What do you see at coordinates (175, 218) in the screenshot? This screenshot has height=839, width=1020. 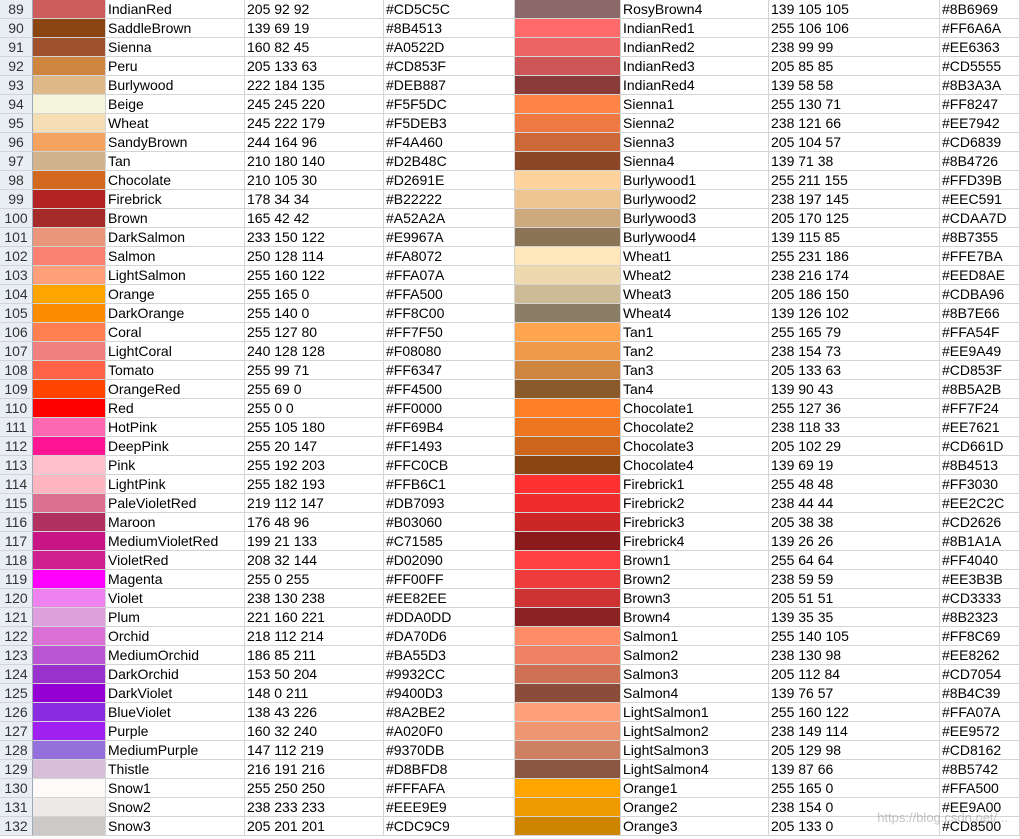 I see `color-name-cell: Brown` at bounding box center [175, 218].